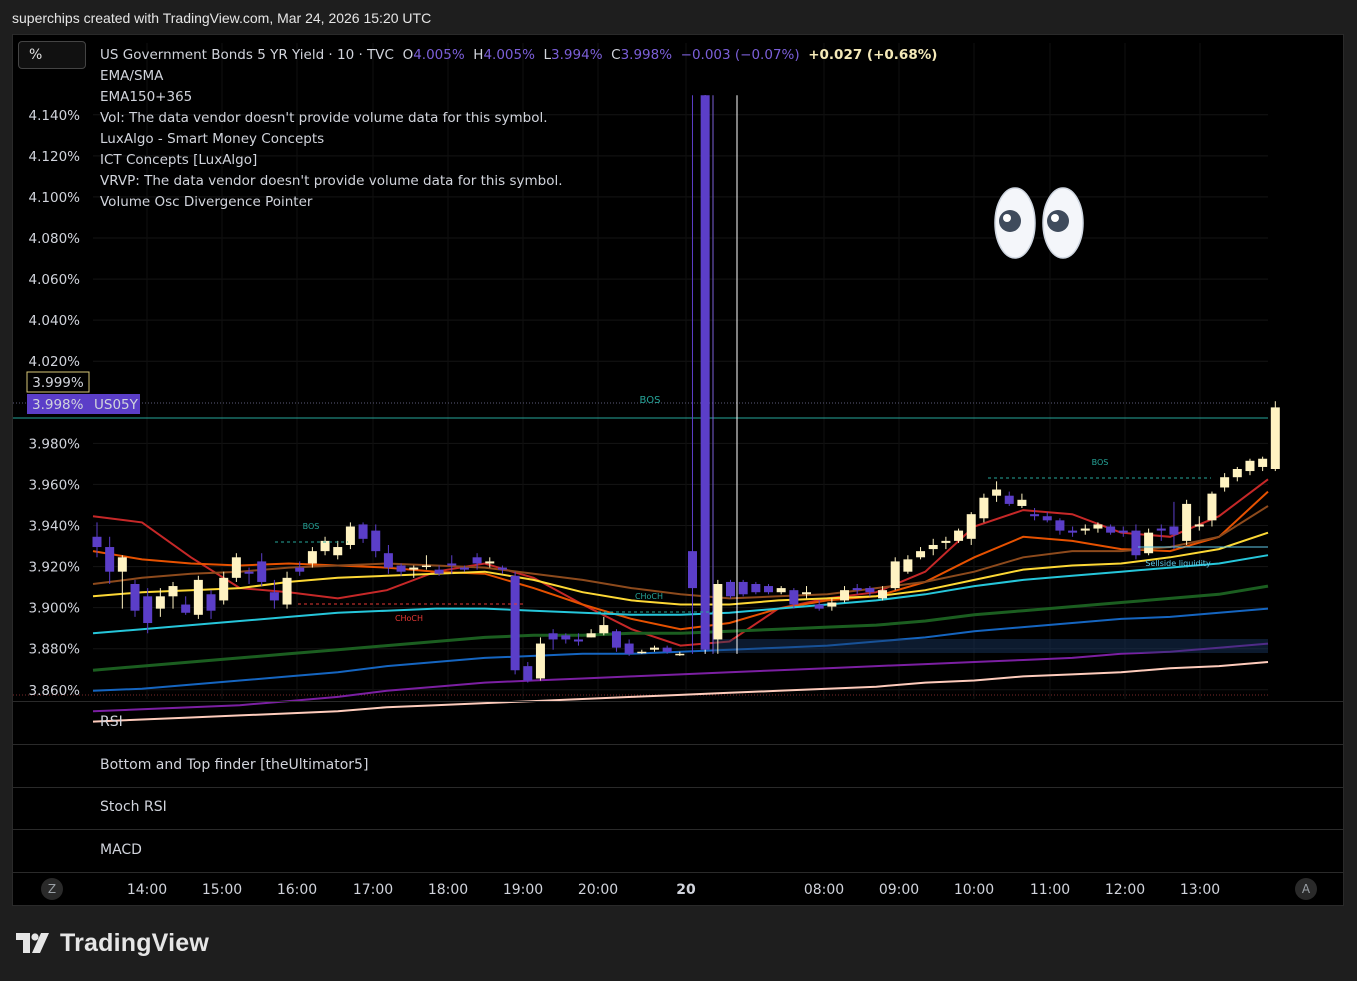  I want to click on price-tick-label: 3.940%, so click(55, 527).